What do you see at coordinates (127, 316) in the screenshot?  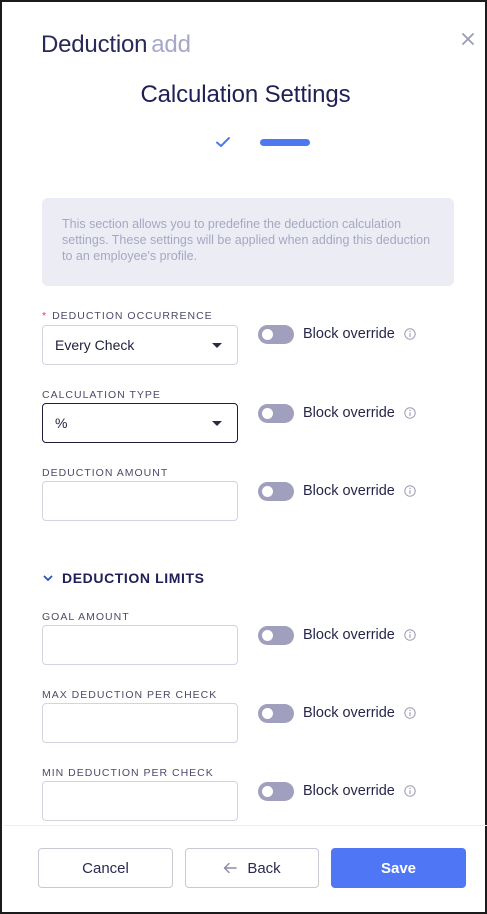 I see `occurrence-label: * DEDUCTION OCCURRENCE` at bounding box center [127, 316].